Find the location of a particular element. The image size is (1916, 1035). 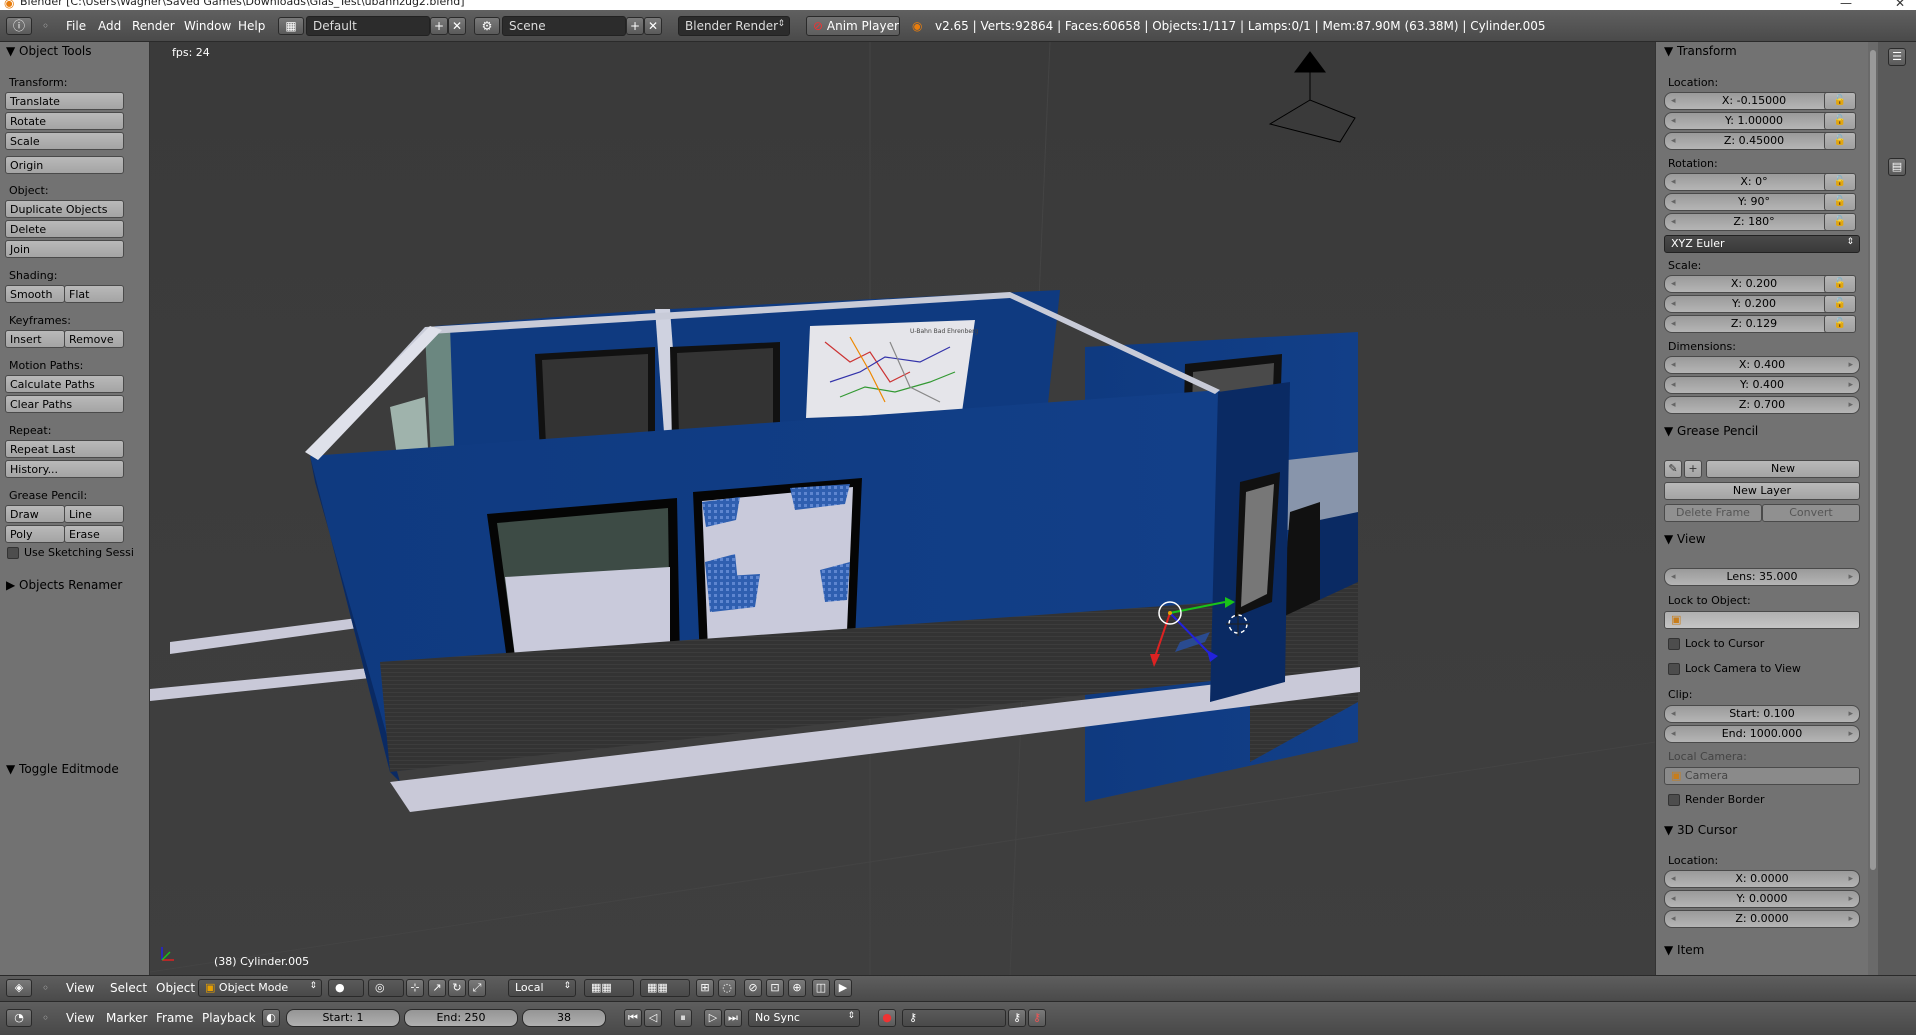

menu-render: Render is located at coordinates (153, 26).